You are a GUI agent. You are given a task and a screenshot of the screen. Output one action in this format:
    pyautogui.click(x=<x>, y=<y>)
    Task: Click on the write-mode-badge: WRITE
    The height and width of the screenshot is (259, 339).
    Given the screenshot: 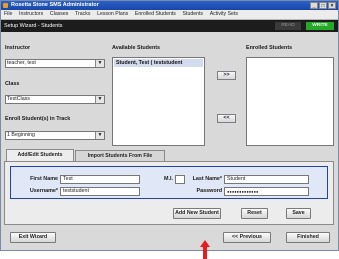 What is the action you would take?
    pyautogui.click(x=320, y=26)
    